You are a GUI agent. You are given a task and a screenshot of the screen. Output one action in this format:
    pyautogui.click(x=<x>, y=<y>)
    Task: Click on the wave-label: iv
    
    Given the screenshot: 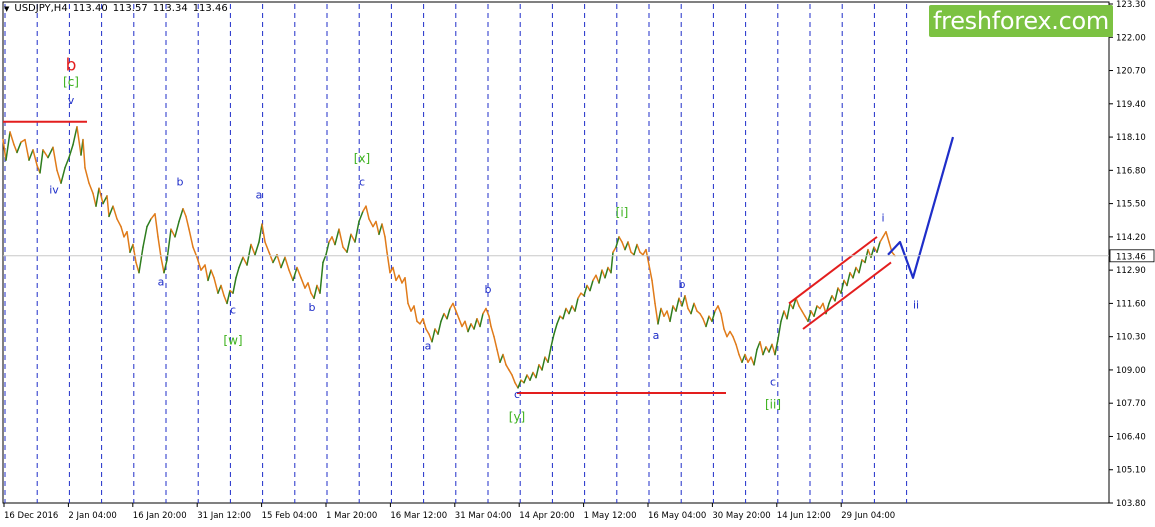 What is the action you would take?
    pyautogui.click(x=54, y=189)
    